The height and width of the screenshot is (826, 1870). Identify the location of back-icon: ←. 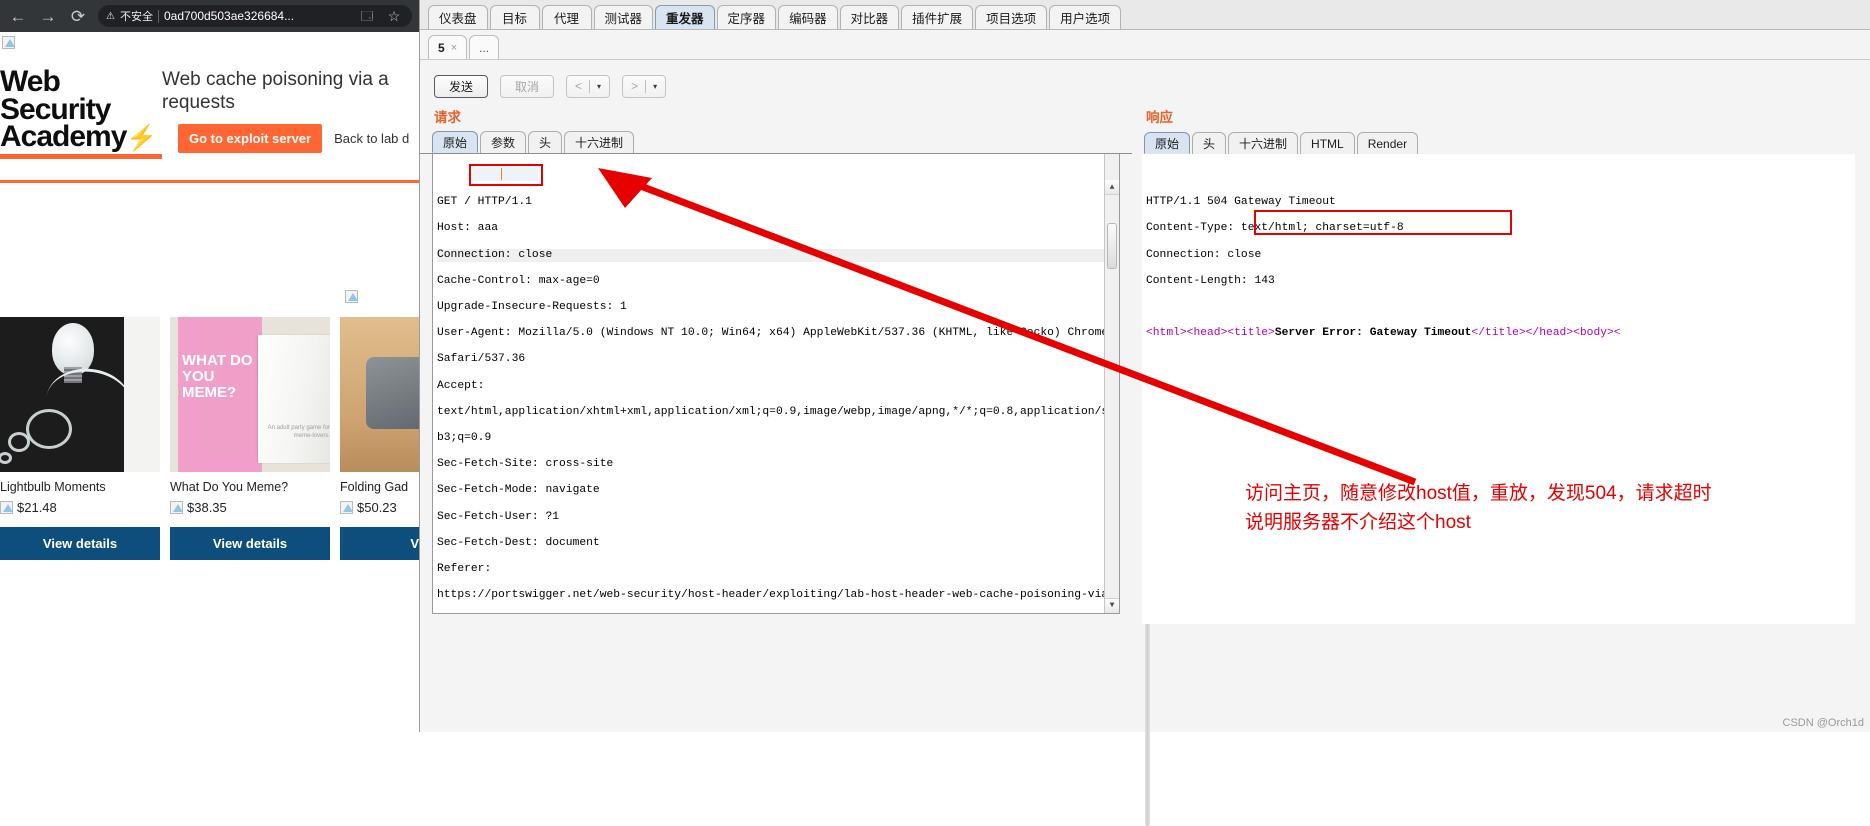
(18, 16).